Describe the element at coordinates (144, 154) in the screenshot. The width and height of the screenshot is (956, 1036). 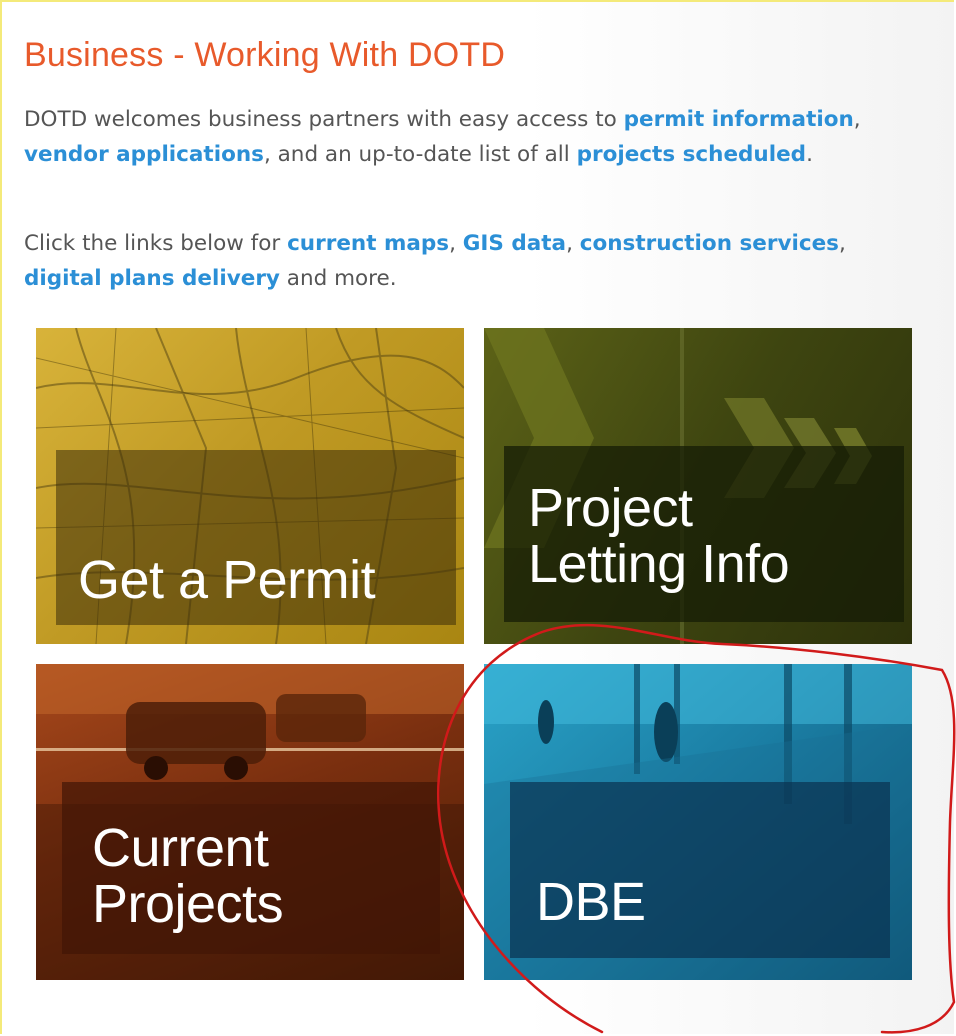
I see `vendor-applications-link: vendor applications` at that location.